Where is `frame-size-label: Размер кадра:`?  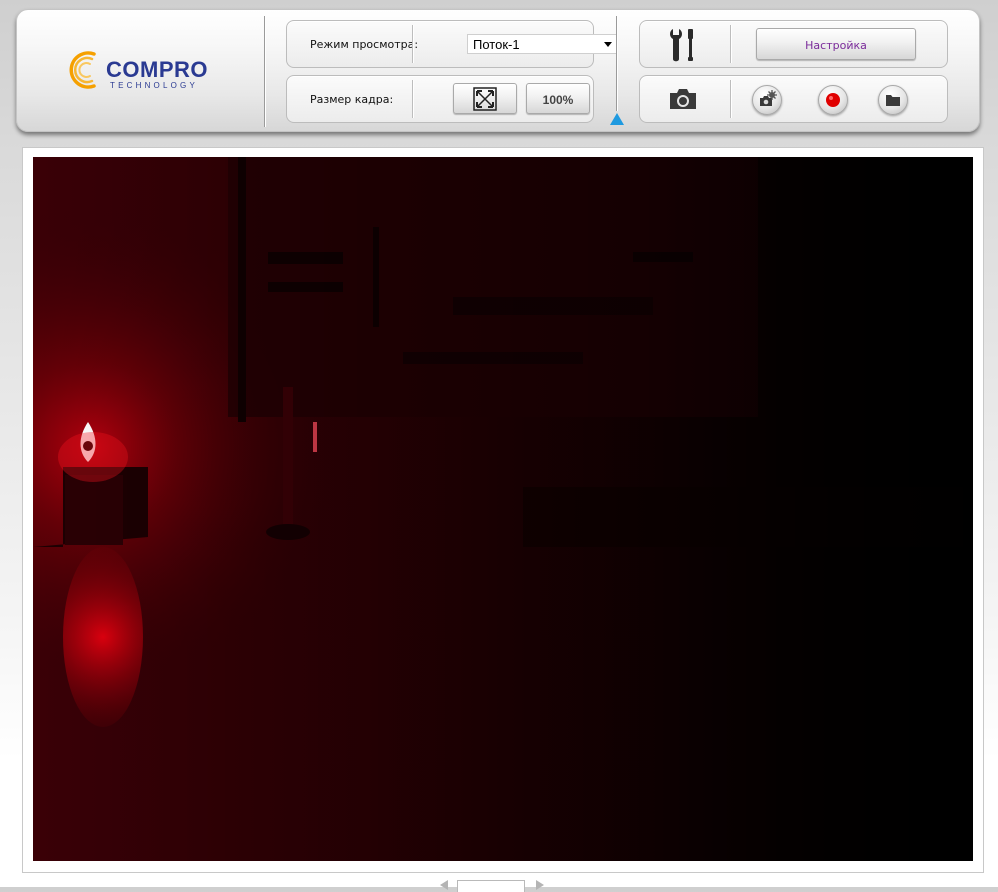
frame-size-label: Размер кадра: is located at coordinates (352, 99).